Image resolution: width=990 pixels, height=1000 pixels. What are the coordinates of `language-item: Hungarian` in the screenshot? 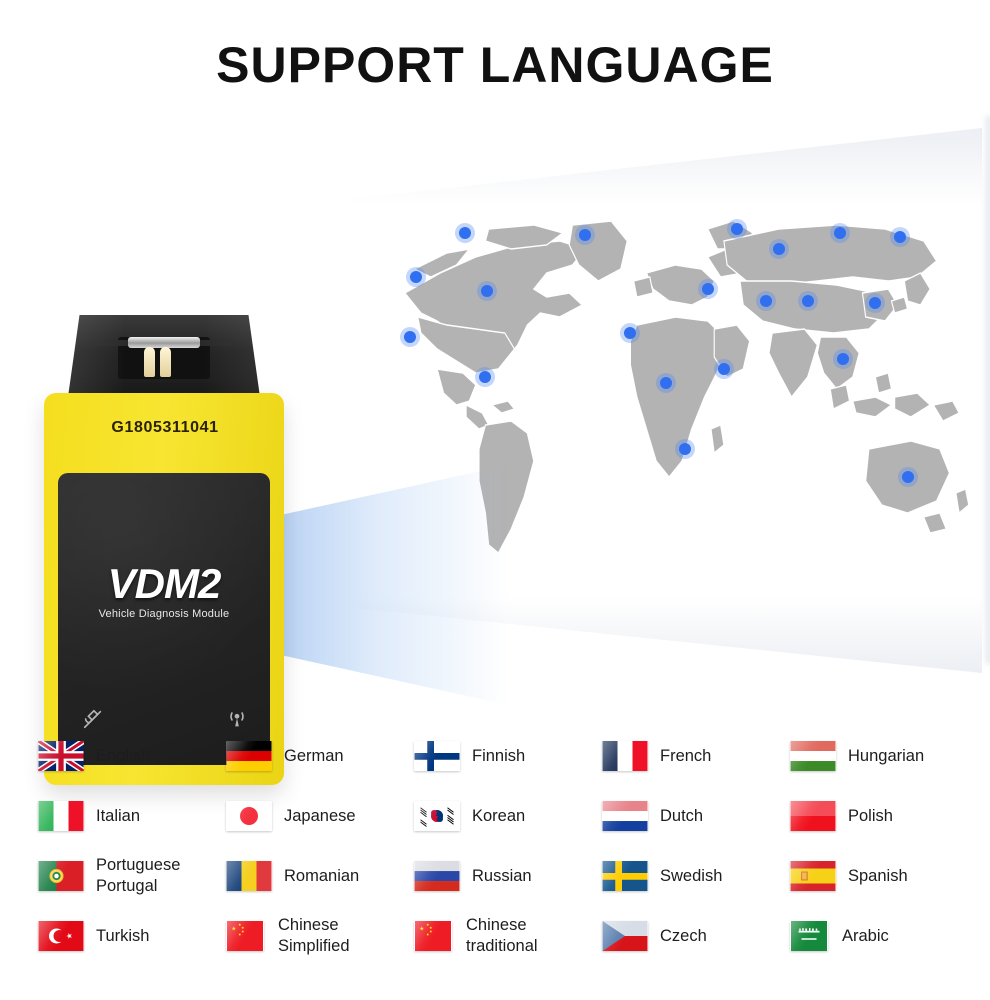 It's located at (884, 756).